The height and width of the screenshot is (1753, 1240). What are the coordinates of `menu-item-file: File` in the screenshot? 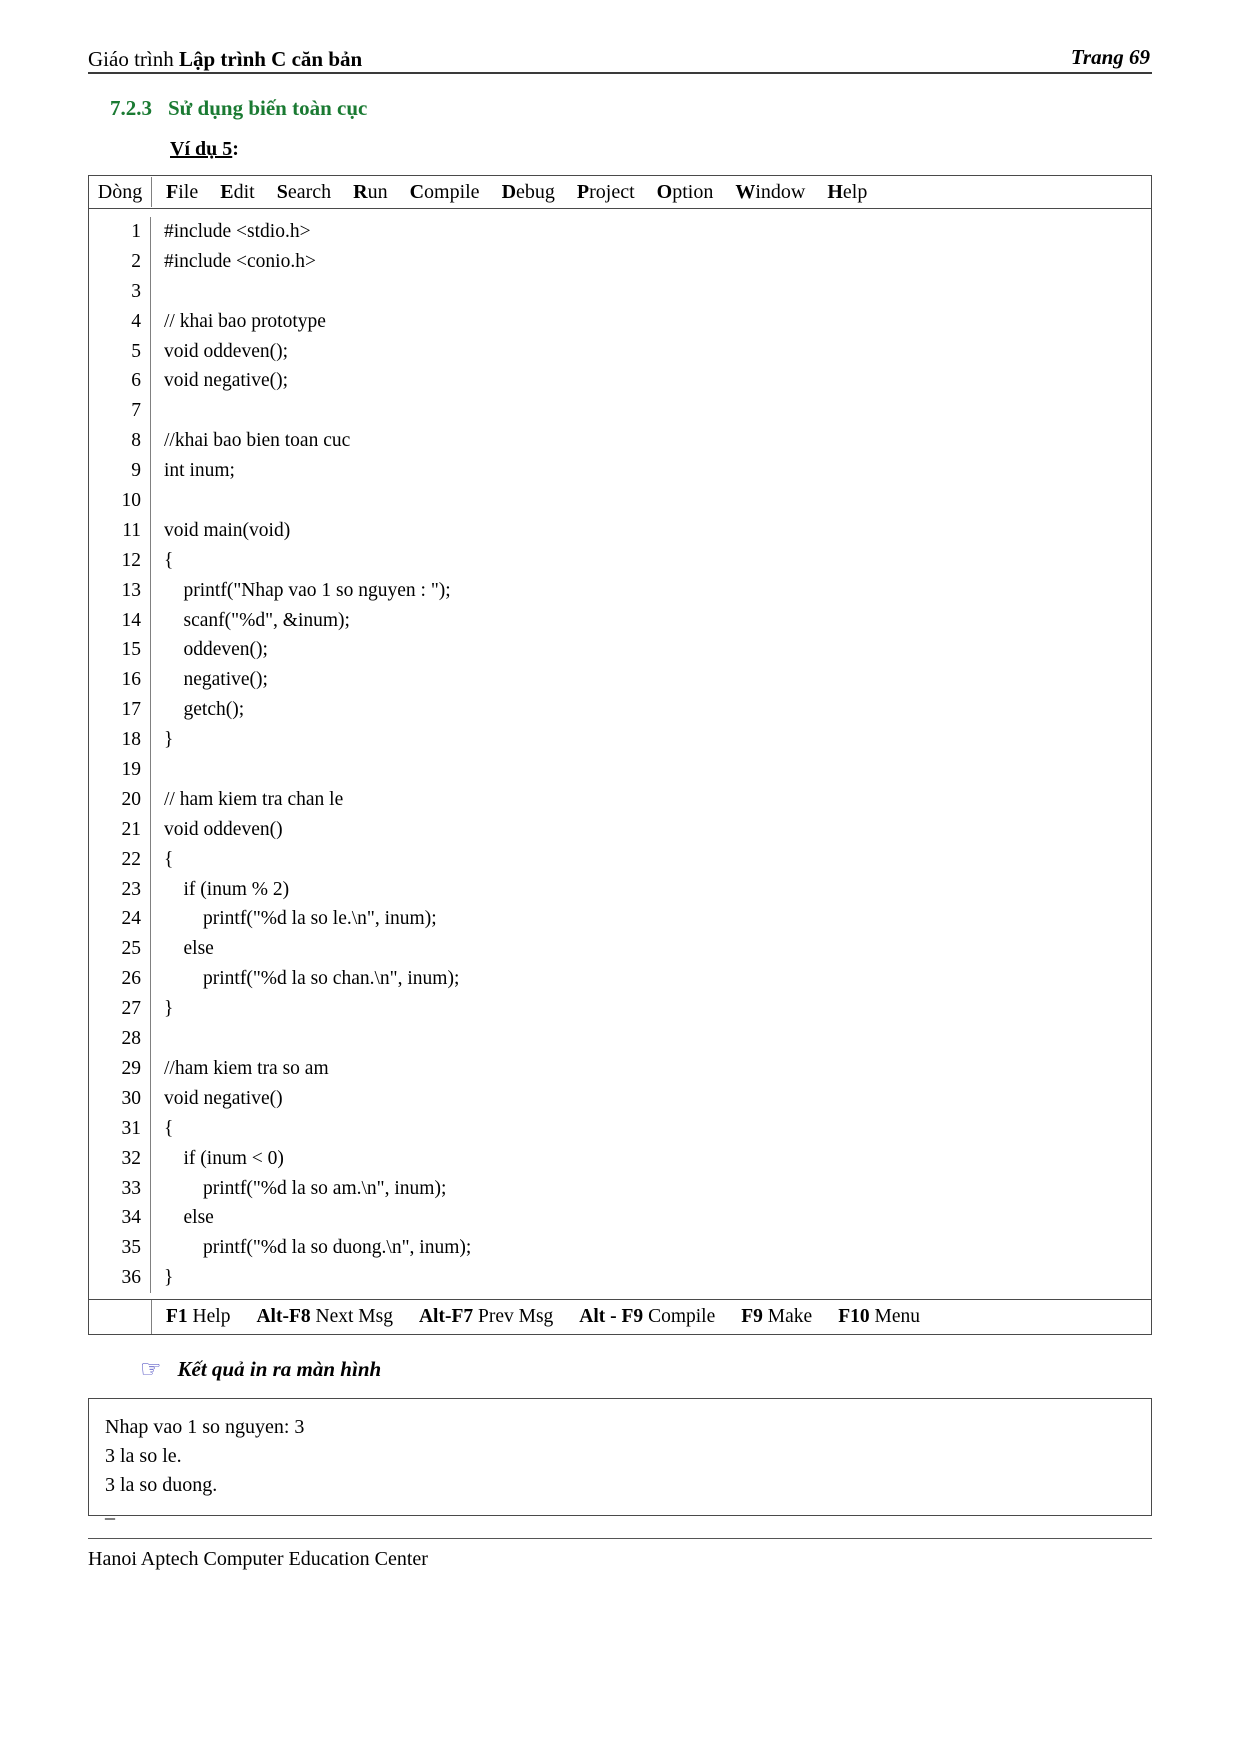 It's located at (182, 192).